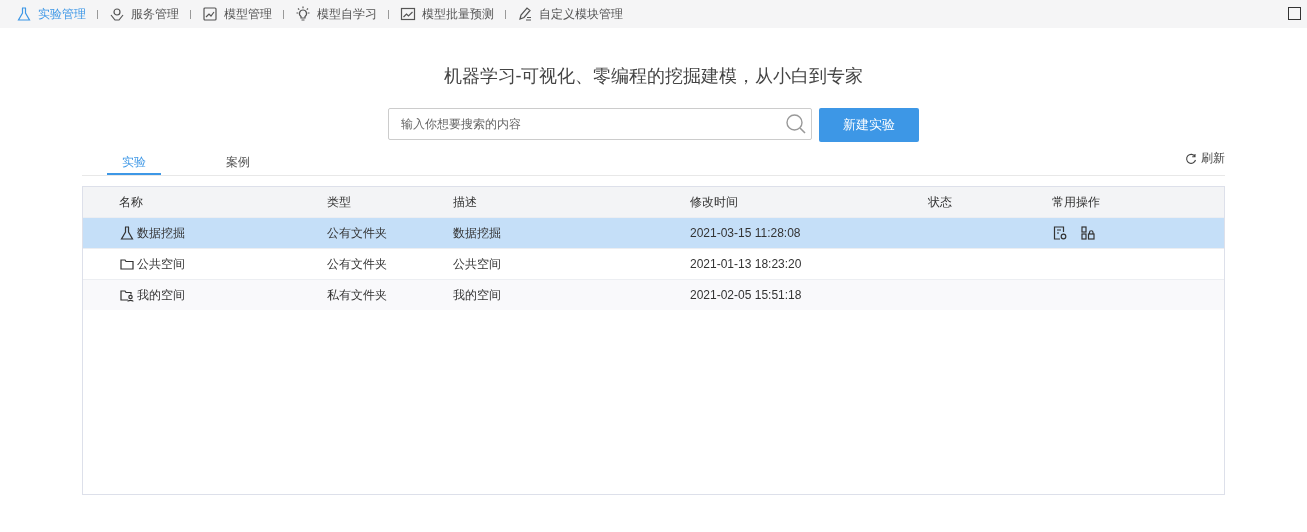  Describe the element at coordinates (127, 295) in the screenshot. I see `folder-user-icon` at that location.